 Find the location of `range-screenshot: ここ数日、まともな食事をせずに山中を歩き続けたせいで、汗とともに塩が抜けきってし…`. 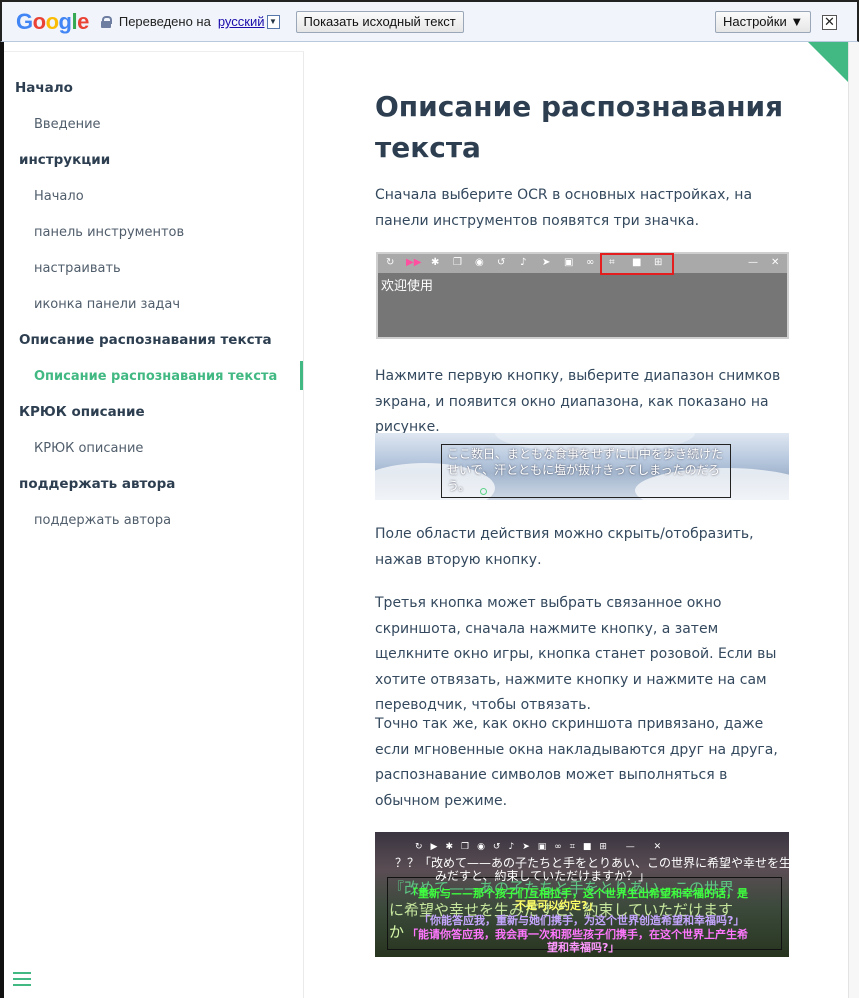

range-screenshot: ここ数日、まともな食事をせずに山中を歩き続けたせいで、汗とともに塩が抜けきってし… is located at coordinates (582, 466).